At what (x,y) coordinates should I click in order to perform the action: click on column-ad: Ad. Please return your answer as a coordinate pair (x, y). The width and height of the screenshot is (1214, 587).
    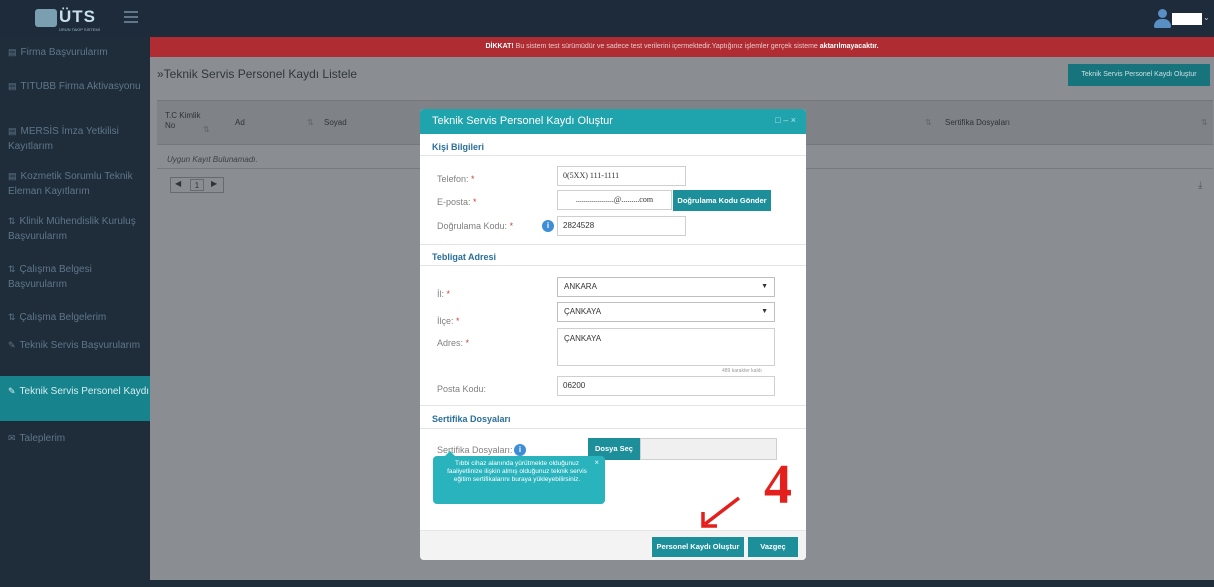
    Looking at the image, I should click on (240, 122).